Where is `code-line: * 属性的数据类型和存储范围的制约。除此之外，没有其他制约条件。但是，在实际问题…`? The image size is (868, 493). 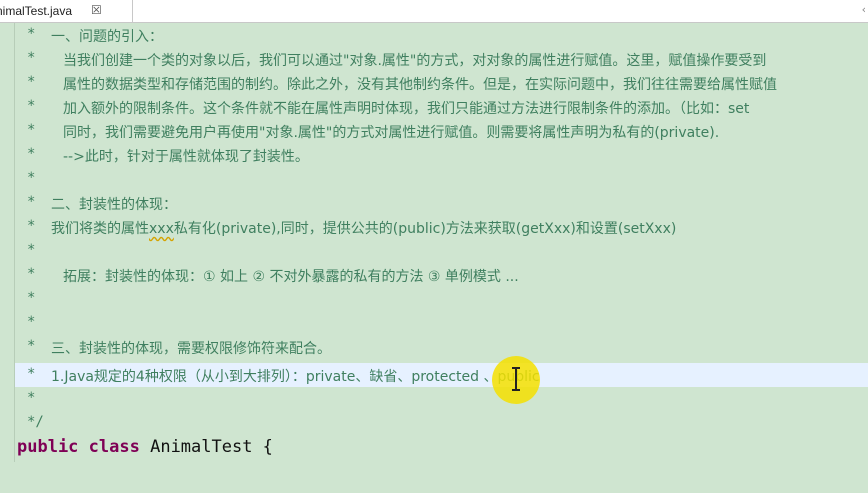 code-line: * 属性的数据类型和存储范围的制约。除此之外，没有其他制约条件。但是，在实际问题… is located at coordinates (402, 83).